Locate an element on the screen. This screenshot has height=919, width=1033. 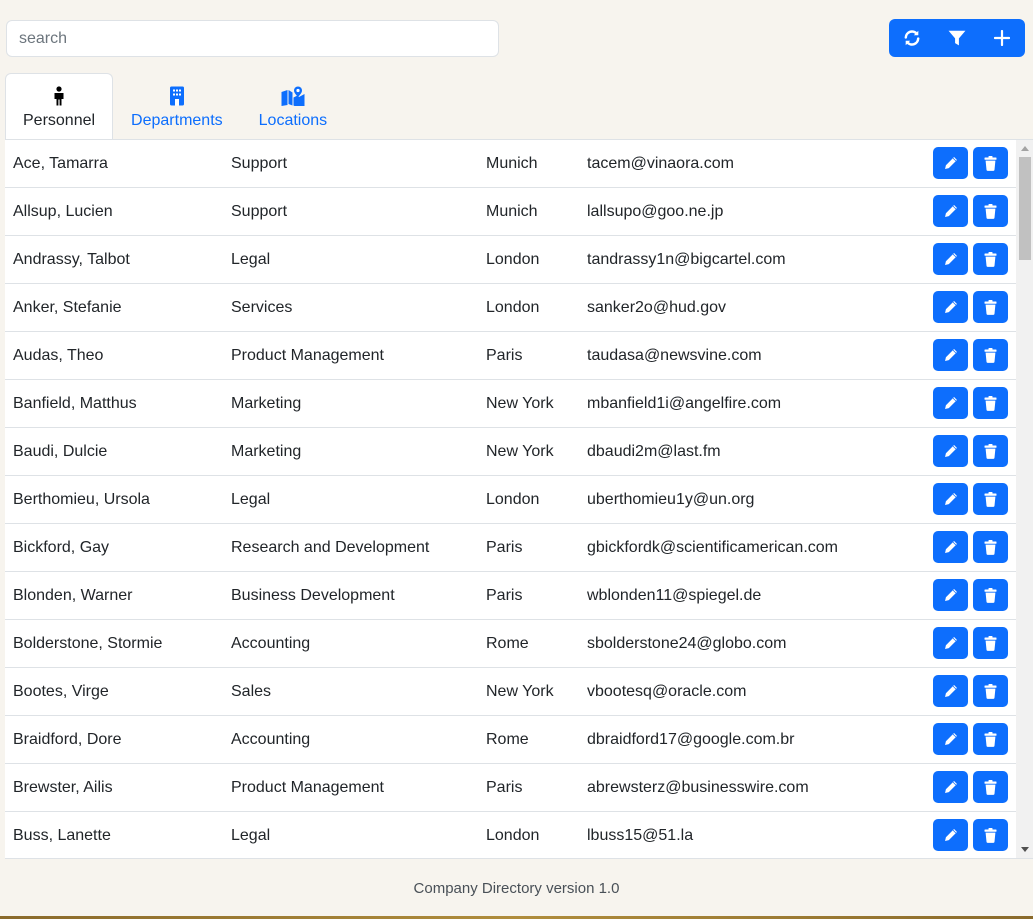
person-email: taudasa@newsvine.com is located at coordinates (674, 355).